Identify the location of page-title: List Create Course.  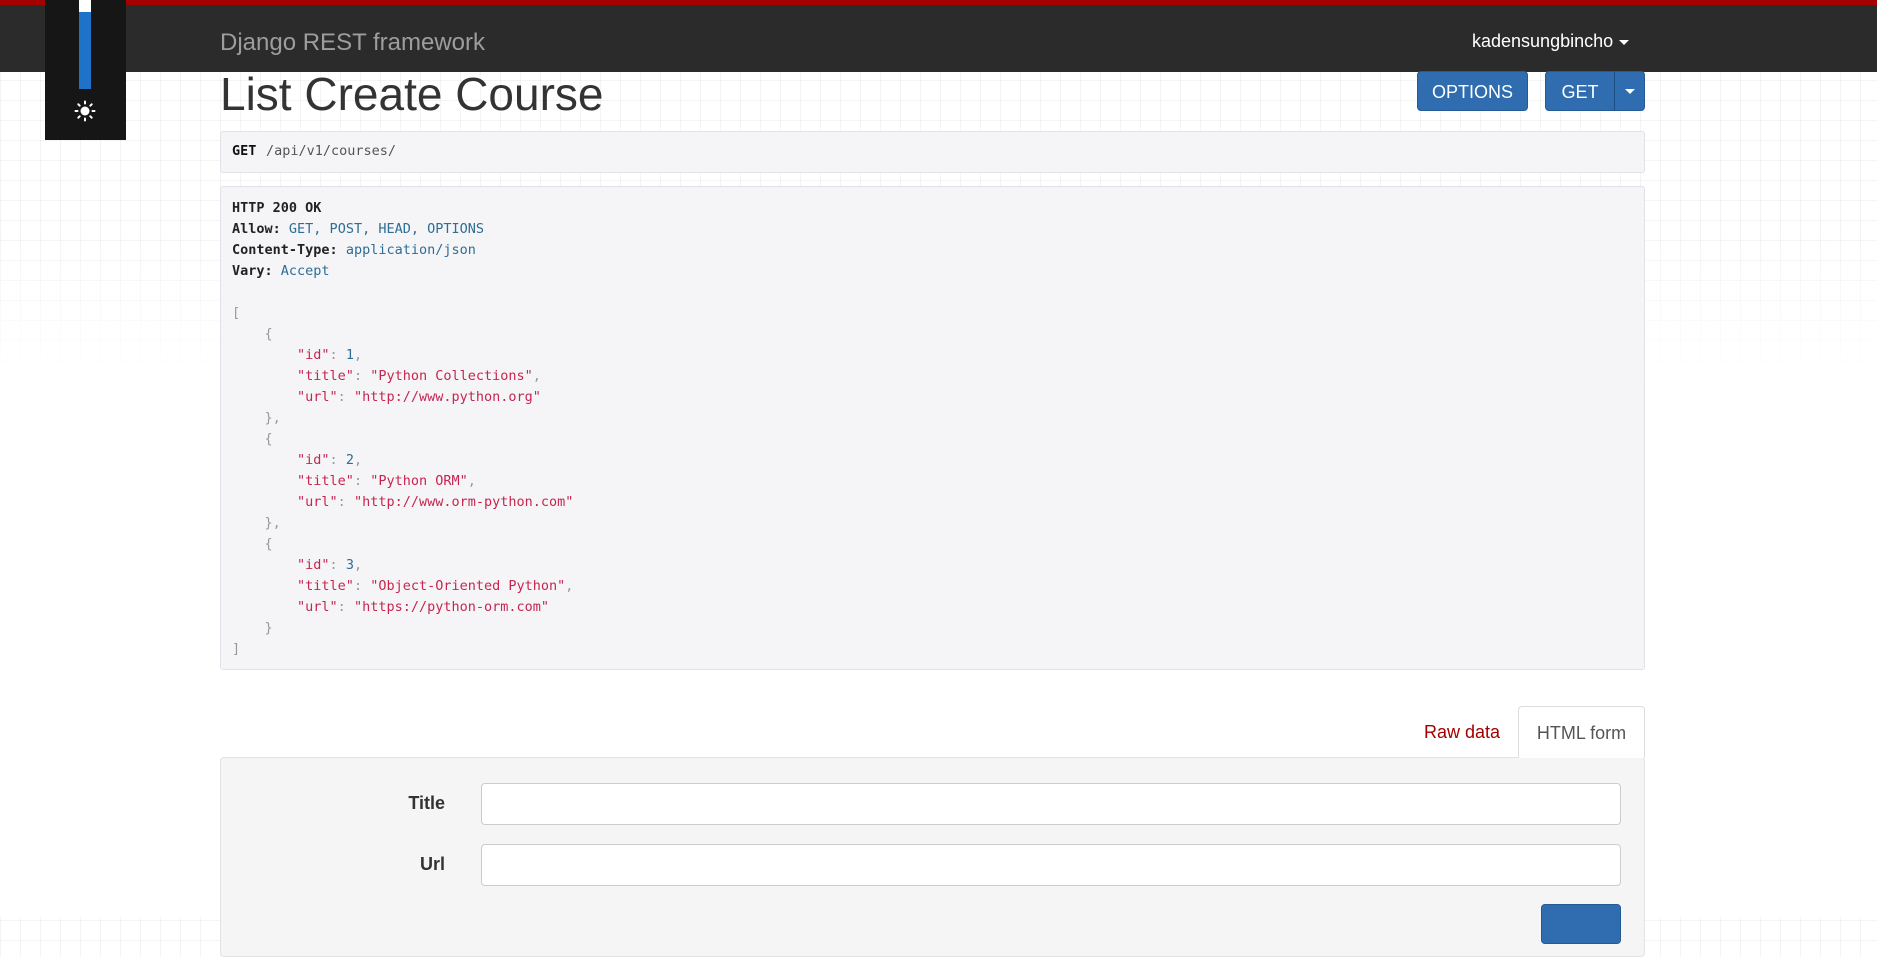
(412, 94).